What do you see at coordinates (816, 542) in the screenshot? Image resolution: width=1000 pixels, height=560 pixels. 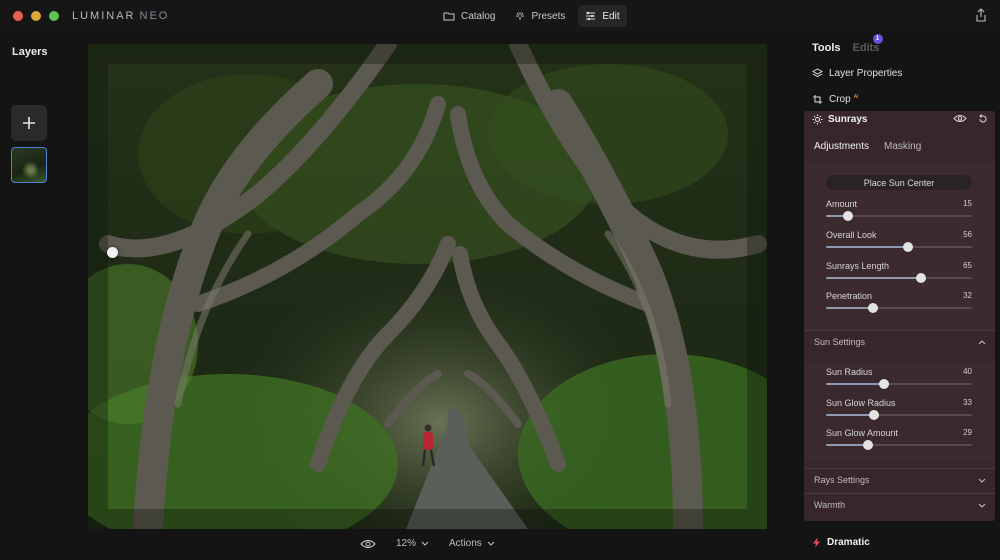 I see `lightning-icon` at bounding box center [816, 542].